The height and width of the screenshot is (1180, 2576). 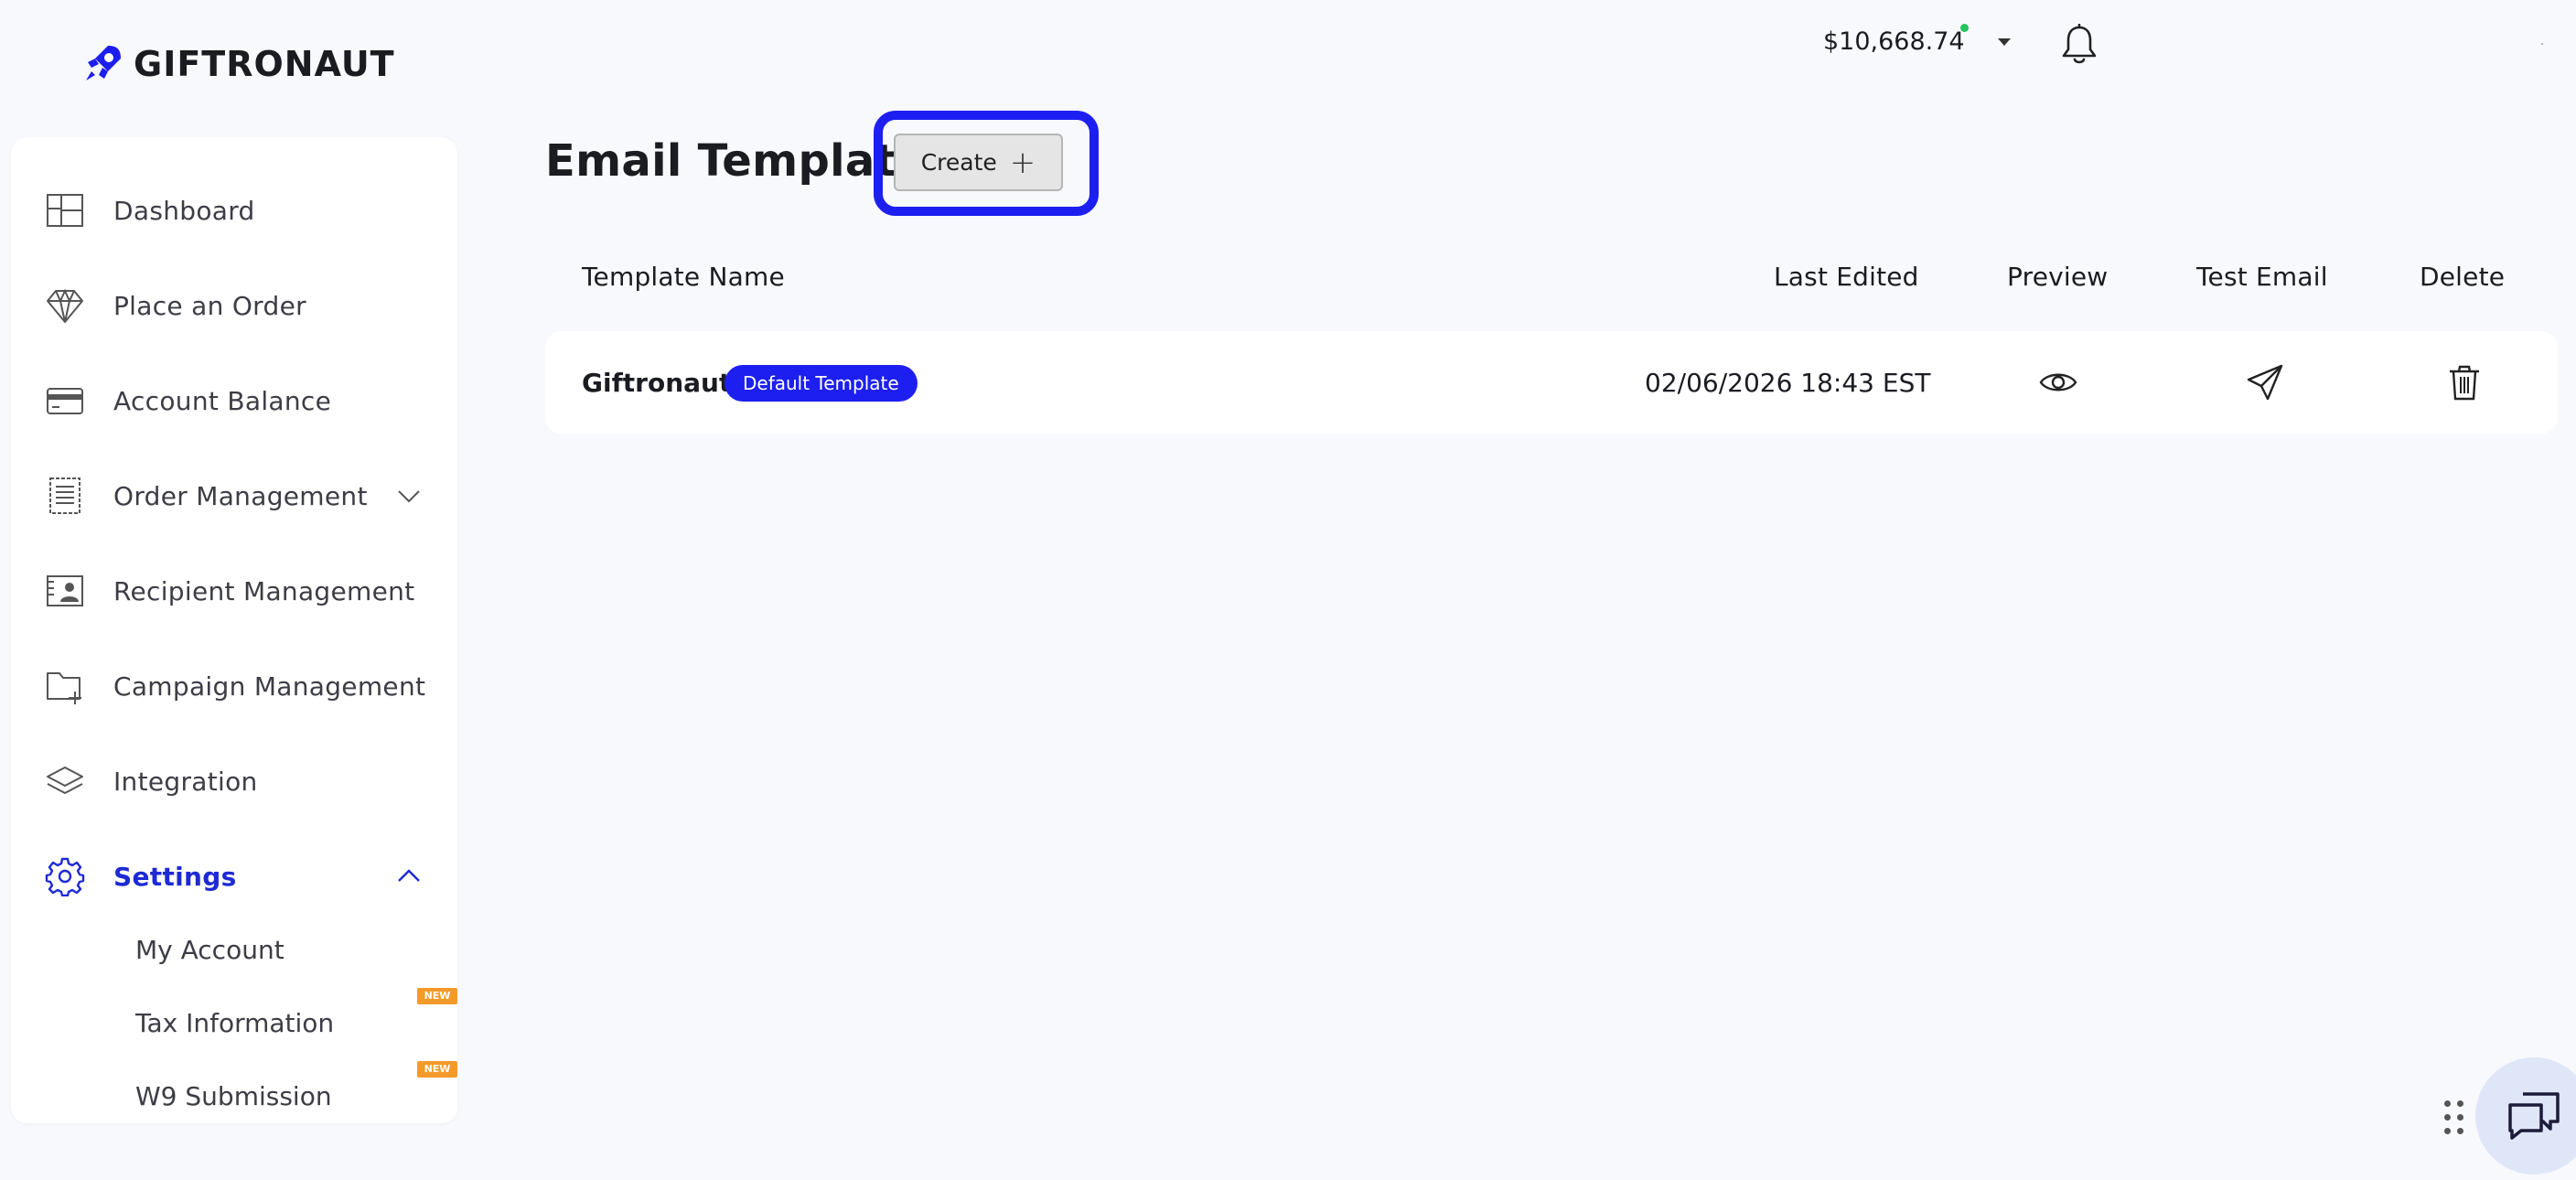 What do you see at coordinates (65, 591) in the screenshot?
I see `contact-card-icon` at bounding box center [65, 591].